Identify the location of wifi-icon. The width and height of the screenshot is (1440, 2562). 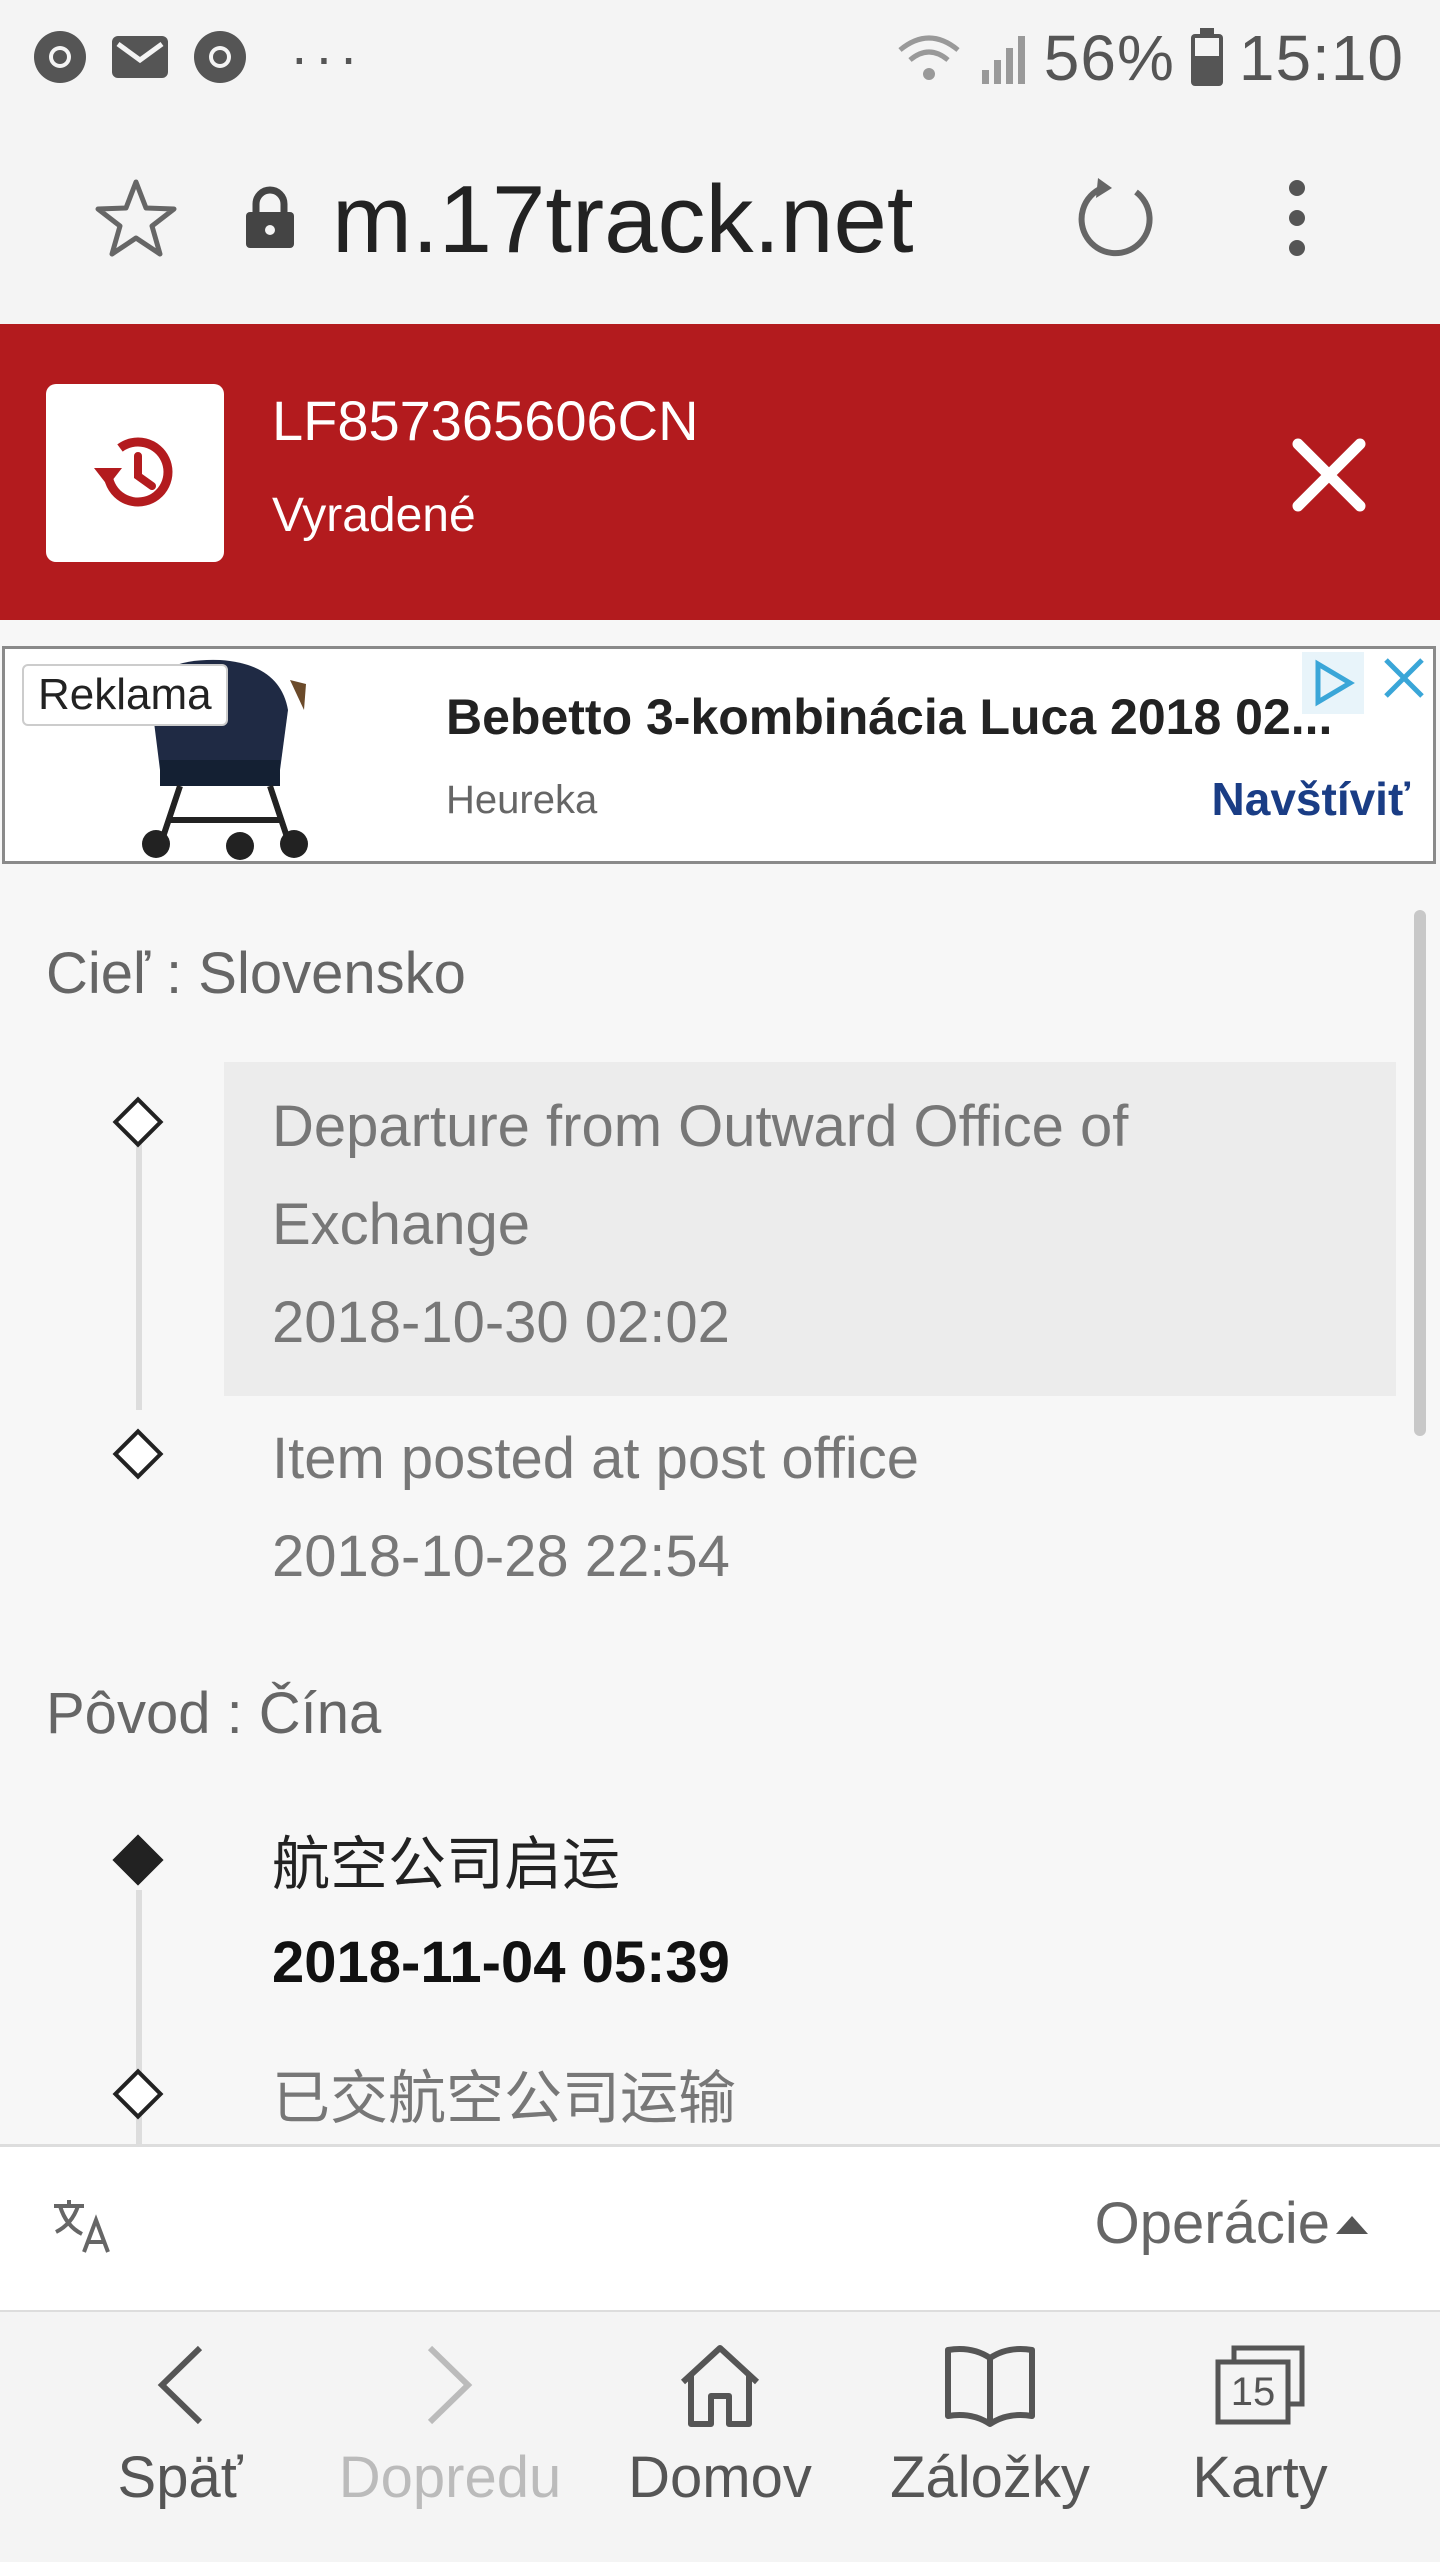
(929, 57).